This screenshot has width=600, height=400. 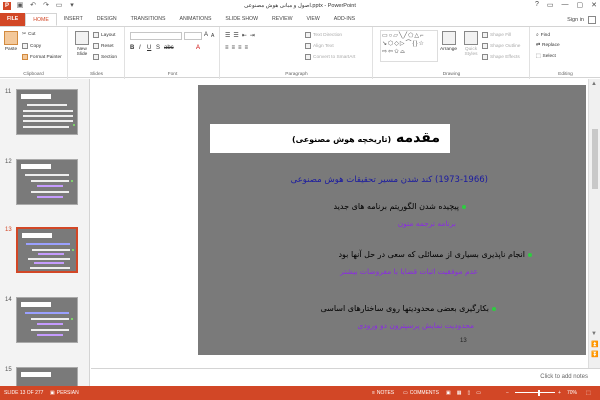 What do you see at coordinates (559, 393) in the screenshot?
I see `zoom-in-button: +` at bounding box center [559, 393].